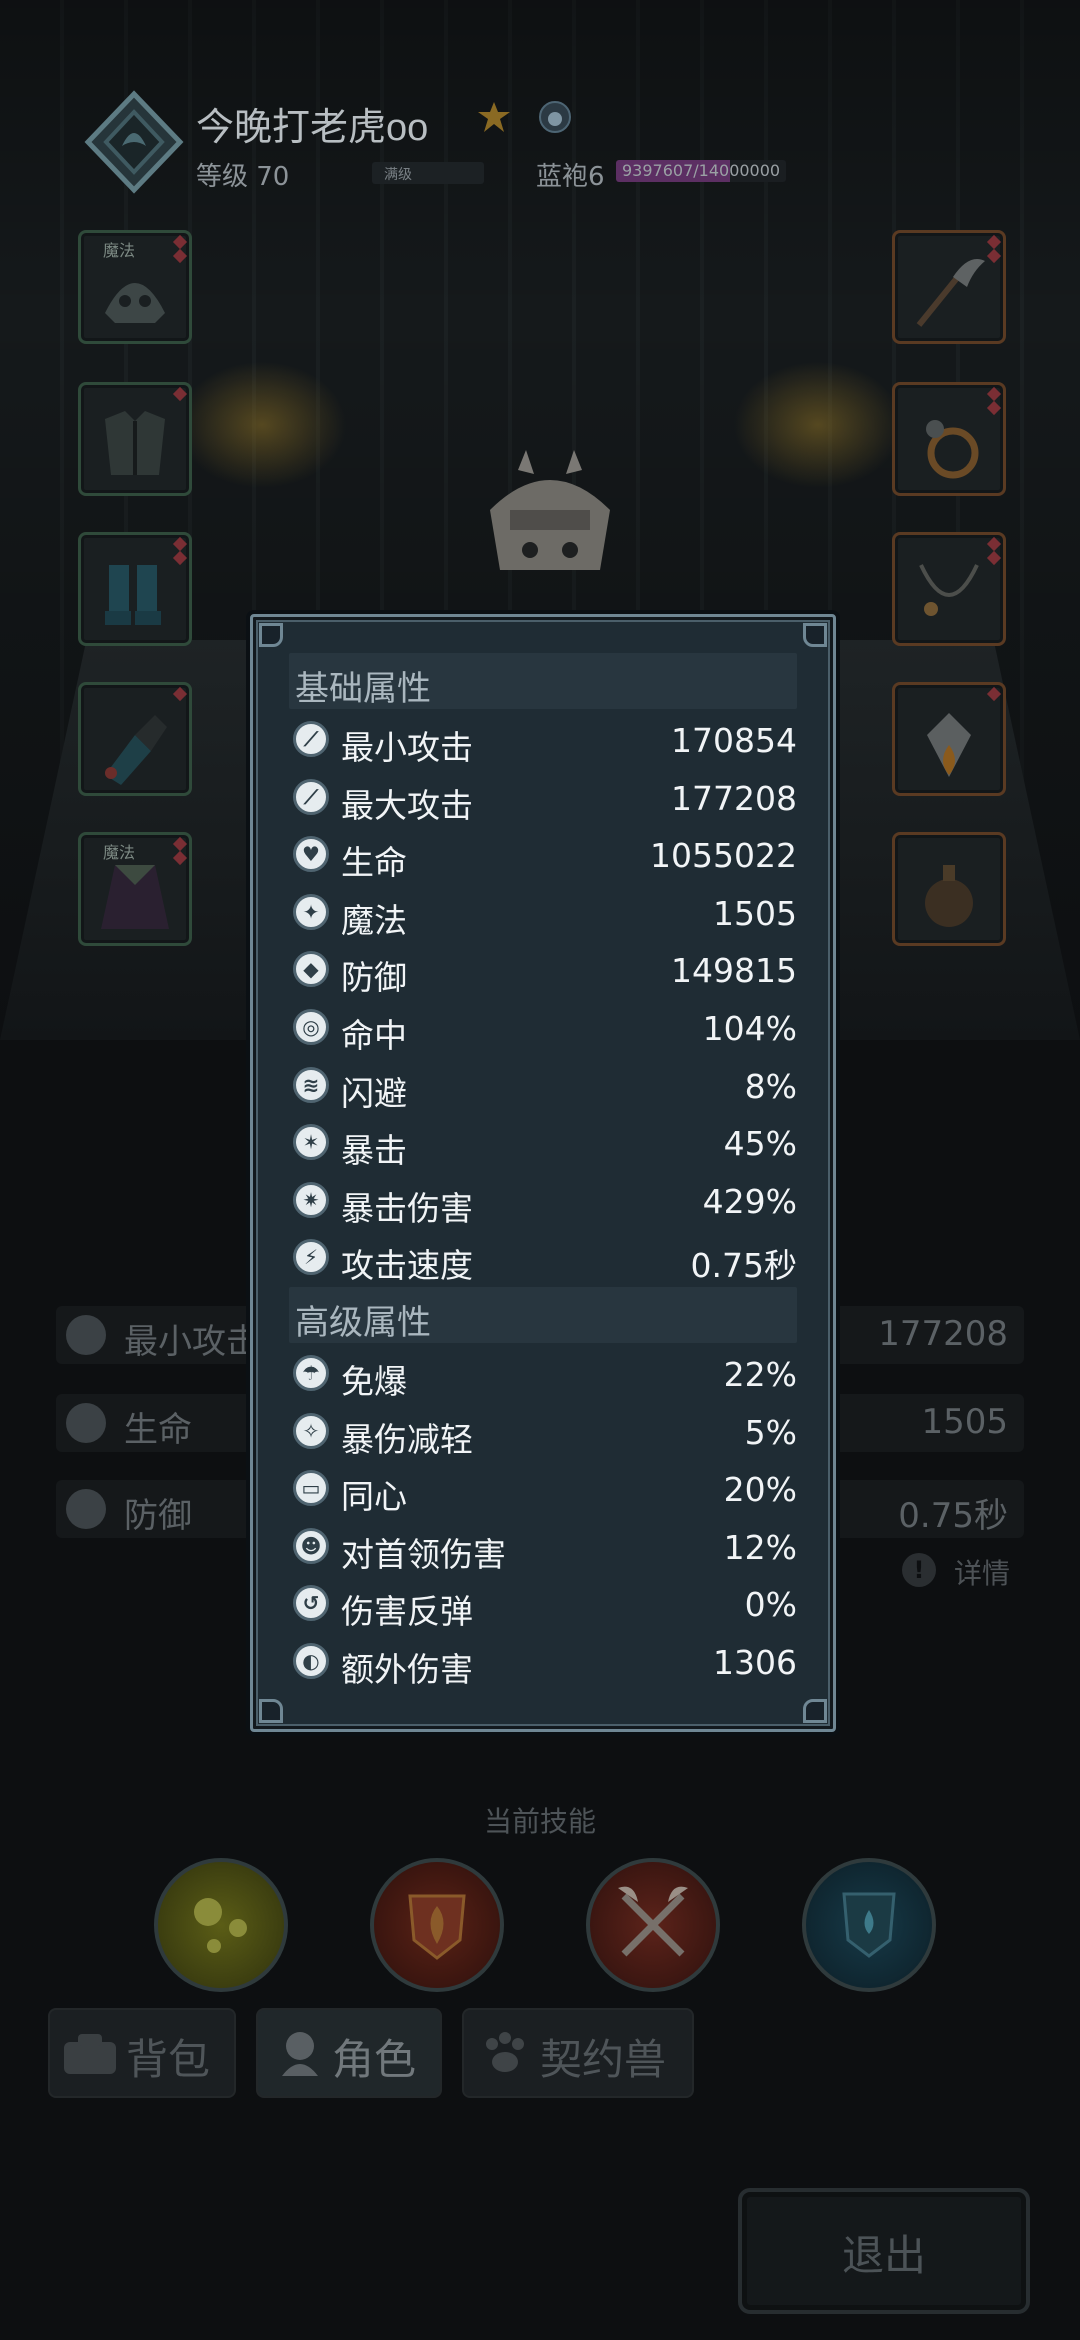 The image size is (1080, 2340). I want to click on crossed-axes-skill-icon, so click(653, 1925).